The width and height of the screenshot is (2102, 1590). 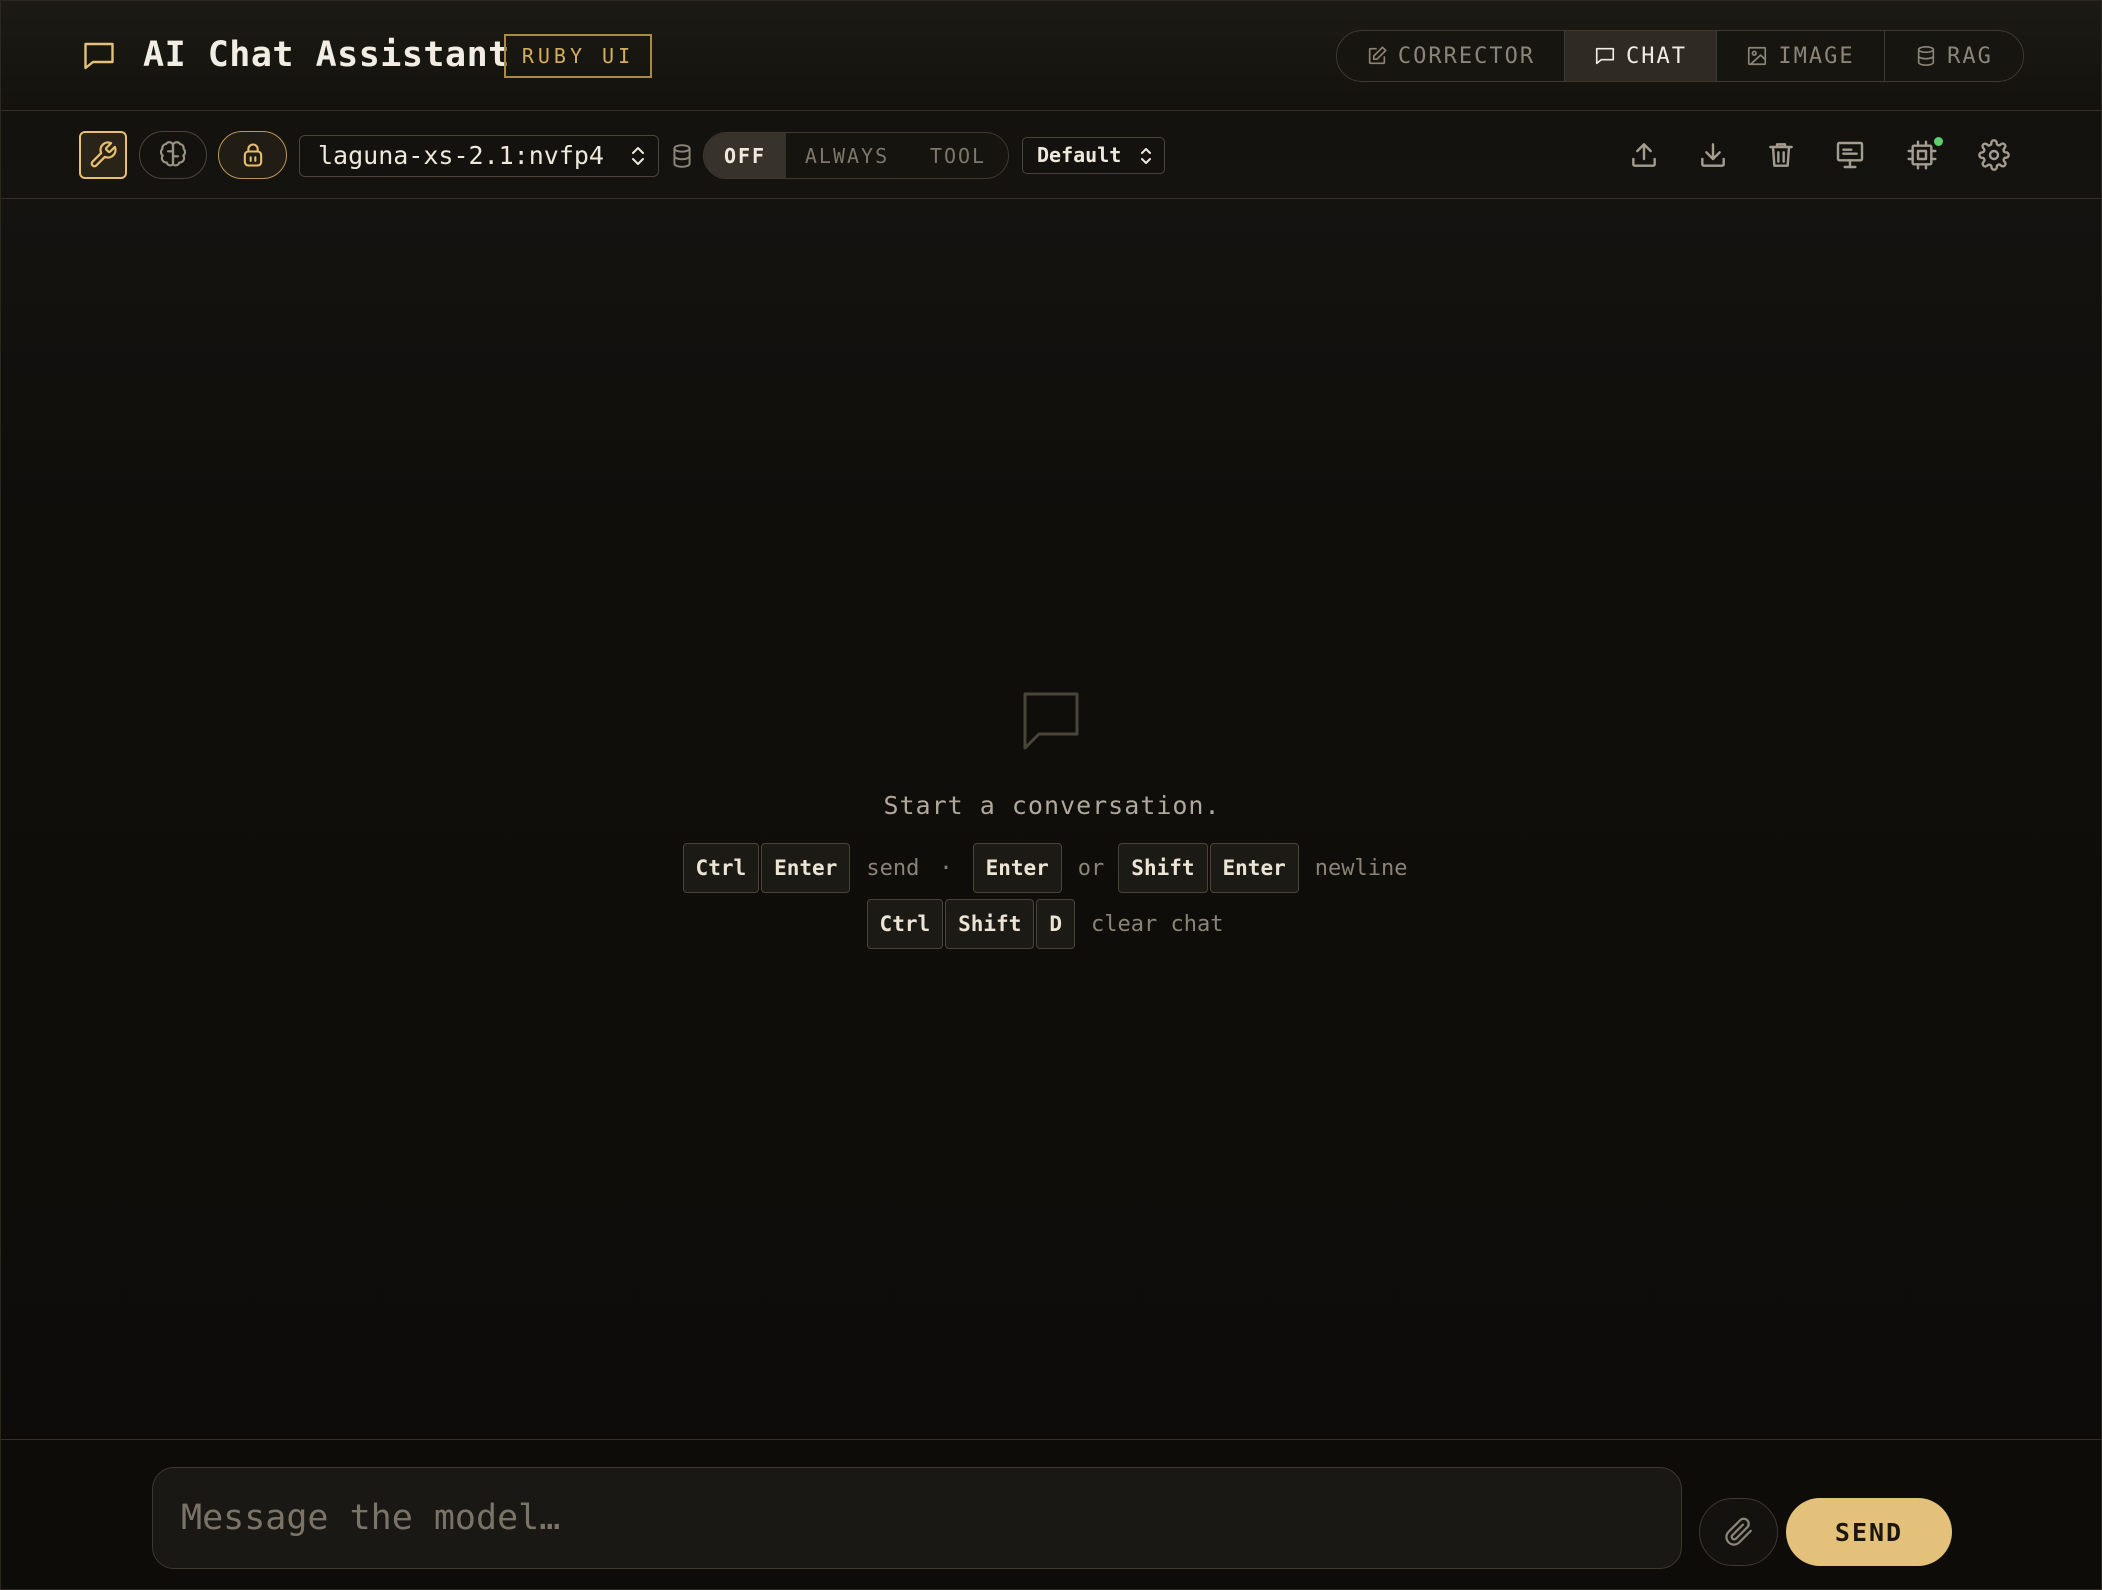 What do you see at coordinates (1713, 155) in the screenshot?
I see `download-icon` at bounding box center [1713, 155].